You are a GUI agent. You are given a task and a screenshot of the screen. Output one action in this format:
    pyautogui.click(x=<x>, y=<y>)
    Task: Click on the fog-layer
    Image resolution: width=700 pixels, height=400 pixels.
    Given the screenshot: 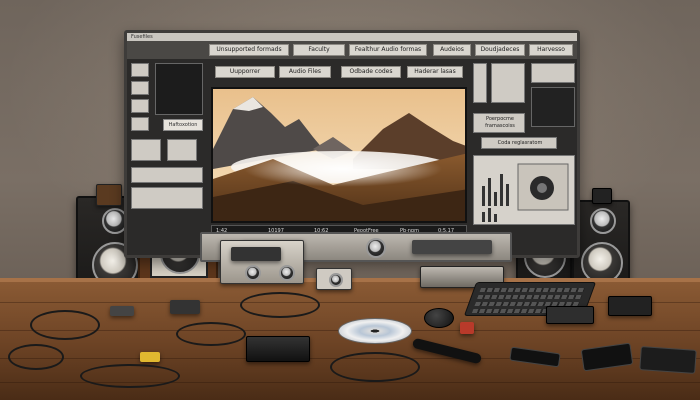 What is the action you would take?
    pyautogui.click(x=343, y=169)
    